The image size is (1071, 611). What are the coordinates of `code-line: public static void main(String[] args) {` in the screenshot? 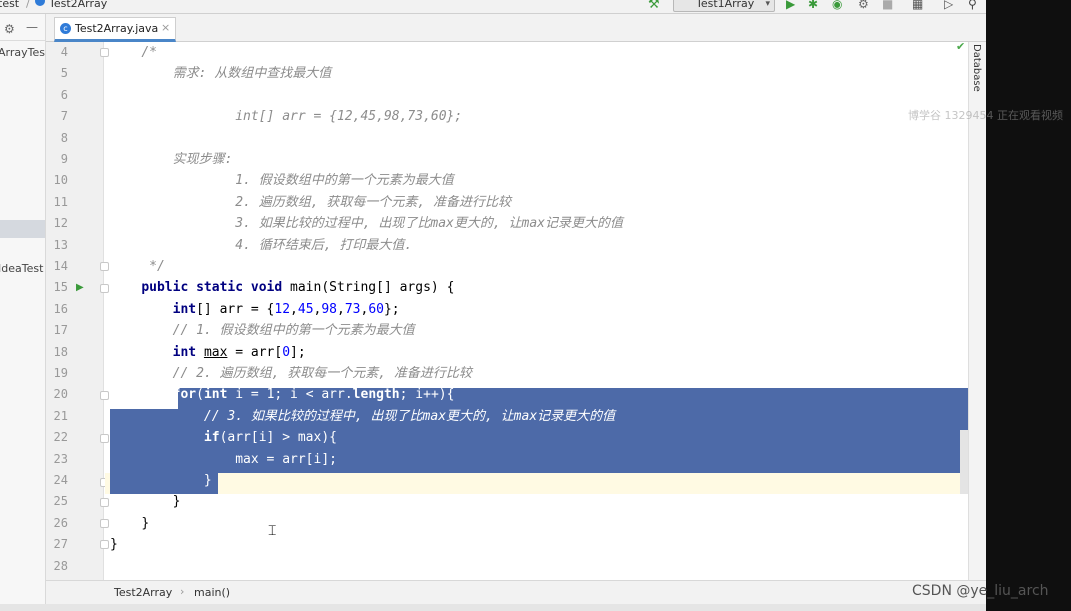 It's located at (298, 288).